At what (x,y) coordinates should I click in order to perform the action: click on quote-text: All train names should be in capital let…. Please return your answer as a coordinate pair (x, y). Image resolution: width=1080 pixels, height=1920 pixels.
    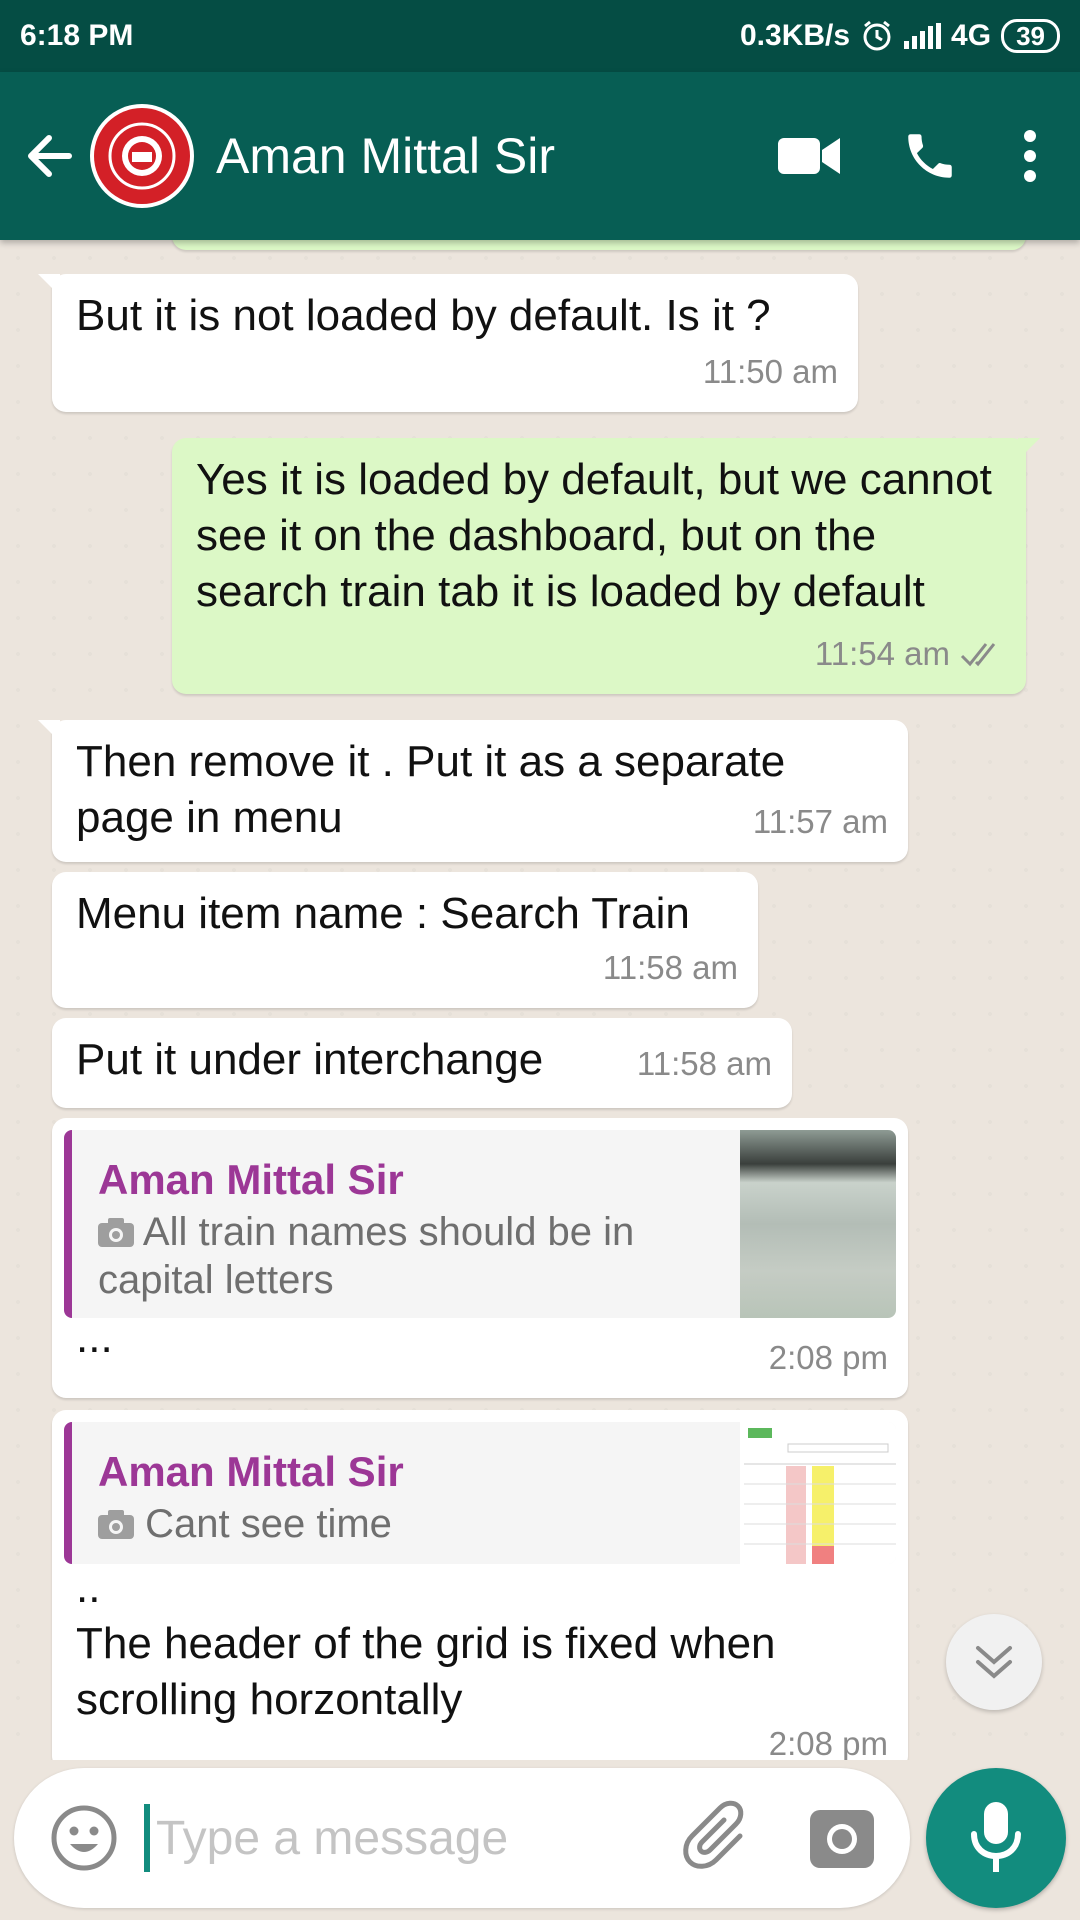
    Looking at the image, I should click on (378, 1256).